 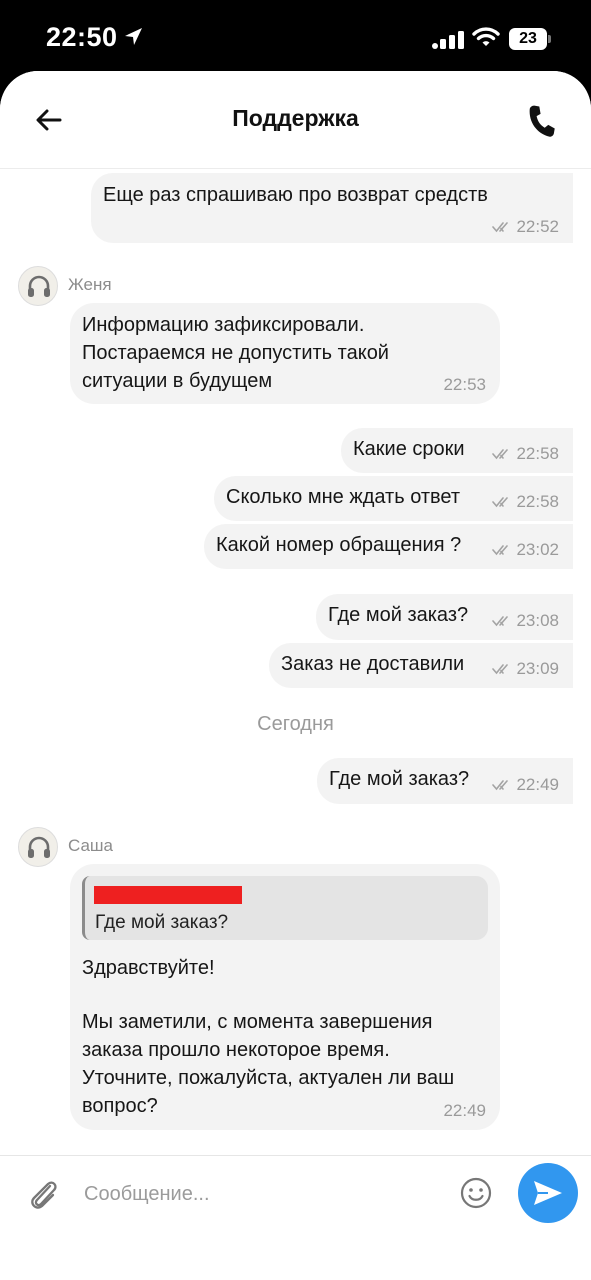 What do you see at coordinates (285, 908) in the screenshot?
I see `quoted-message: Где мой заказ?` at bounding box center [285, 908].